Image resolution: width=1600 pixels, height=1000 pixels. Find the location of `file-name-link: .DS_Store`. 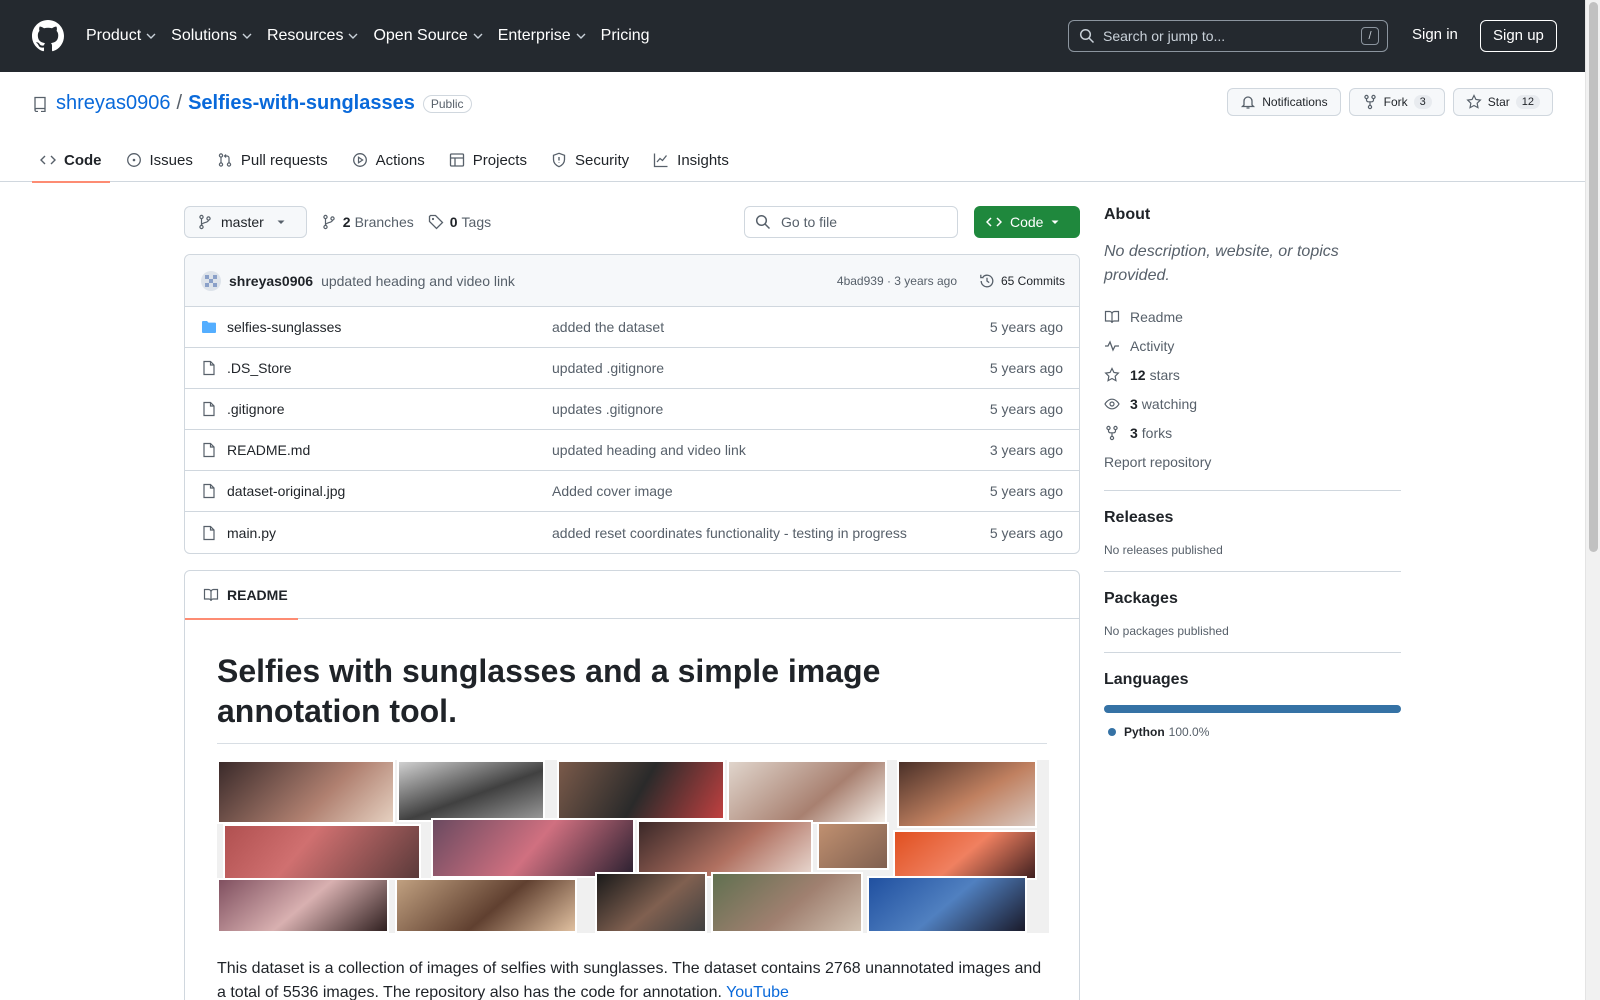

file-name-link: .DS_Store is located at coordinates (389, 368).